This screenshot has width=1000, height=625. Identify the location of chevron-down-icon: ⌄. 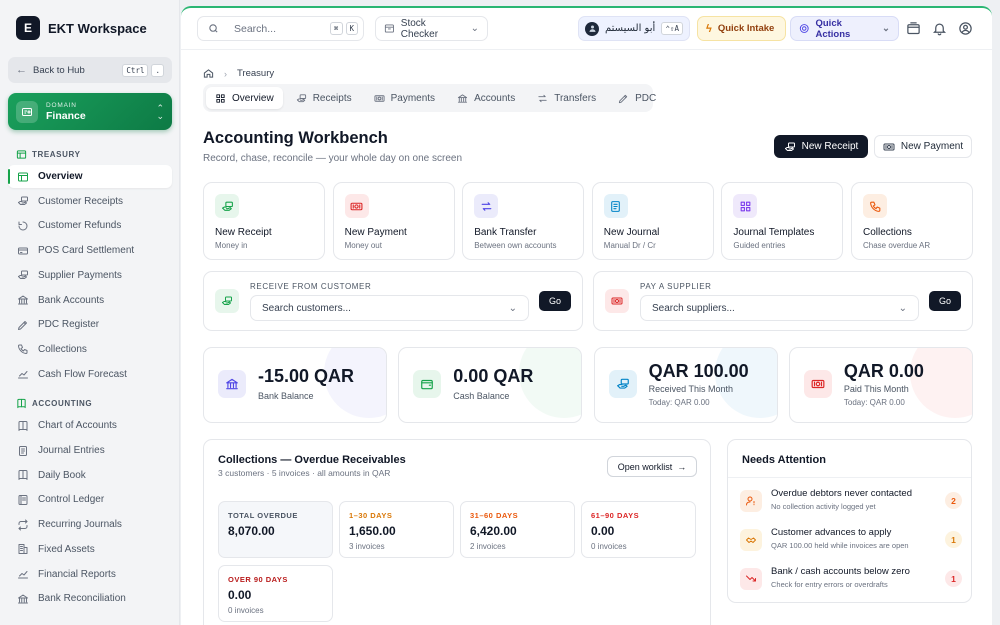
(902, 308).